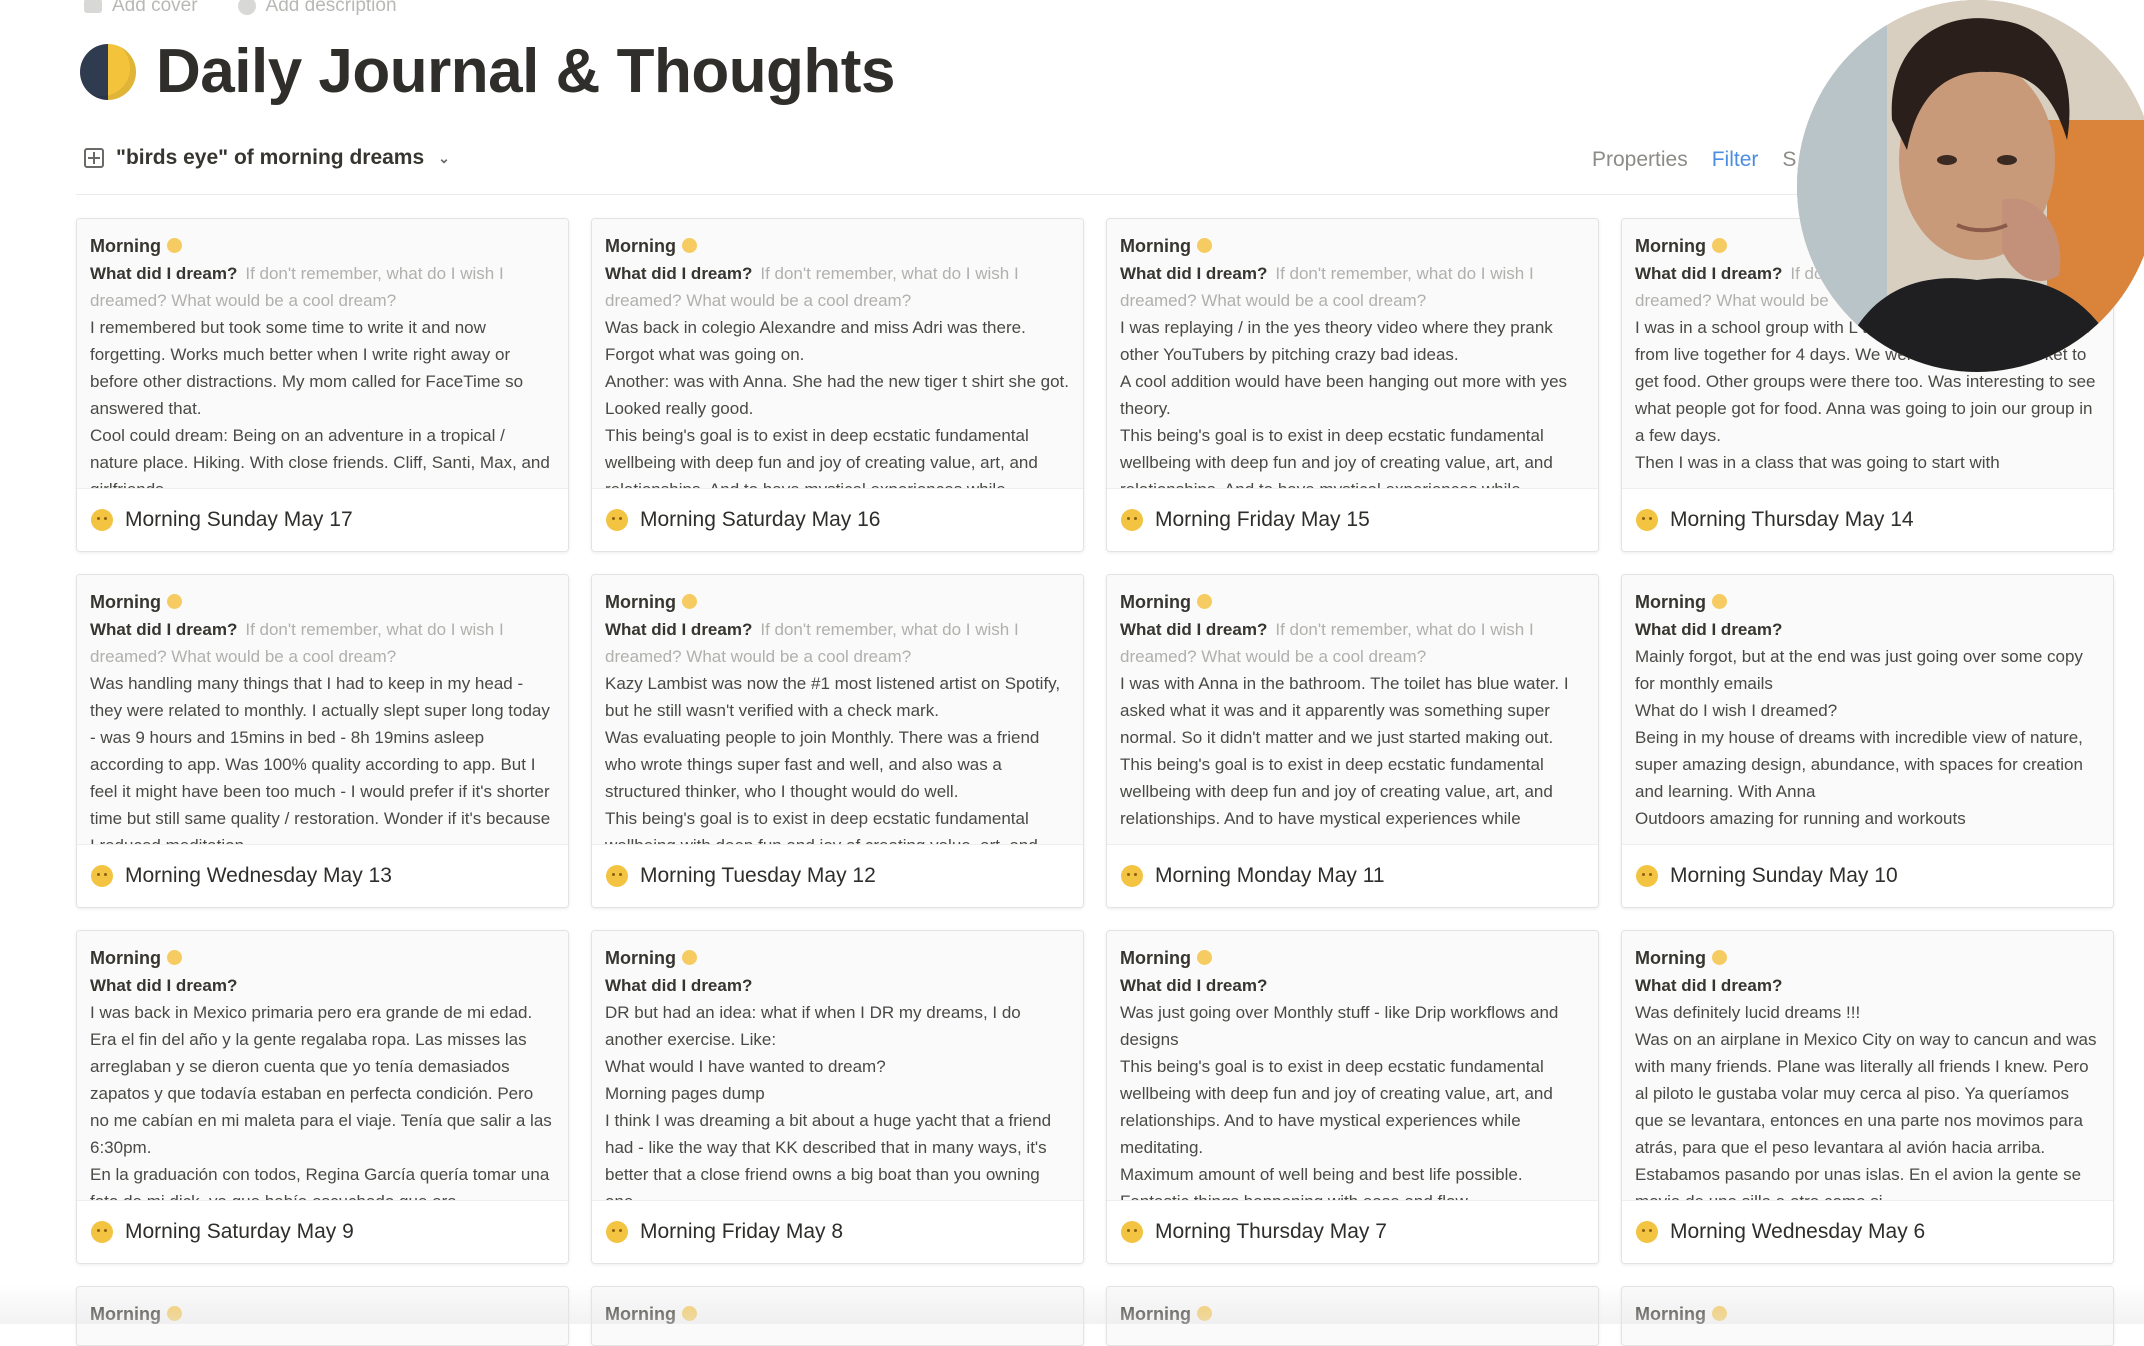 The height and width of the screenshot is (1346, 2144). I want to click on webcam-overlay, so click(1970, 186).